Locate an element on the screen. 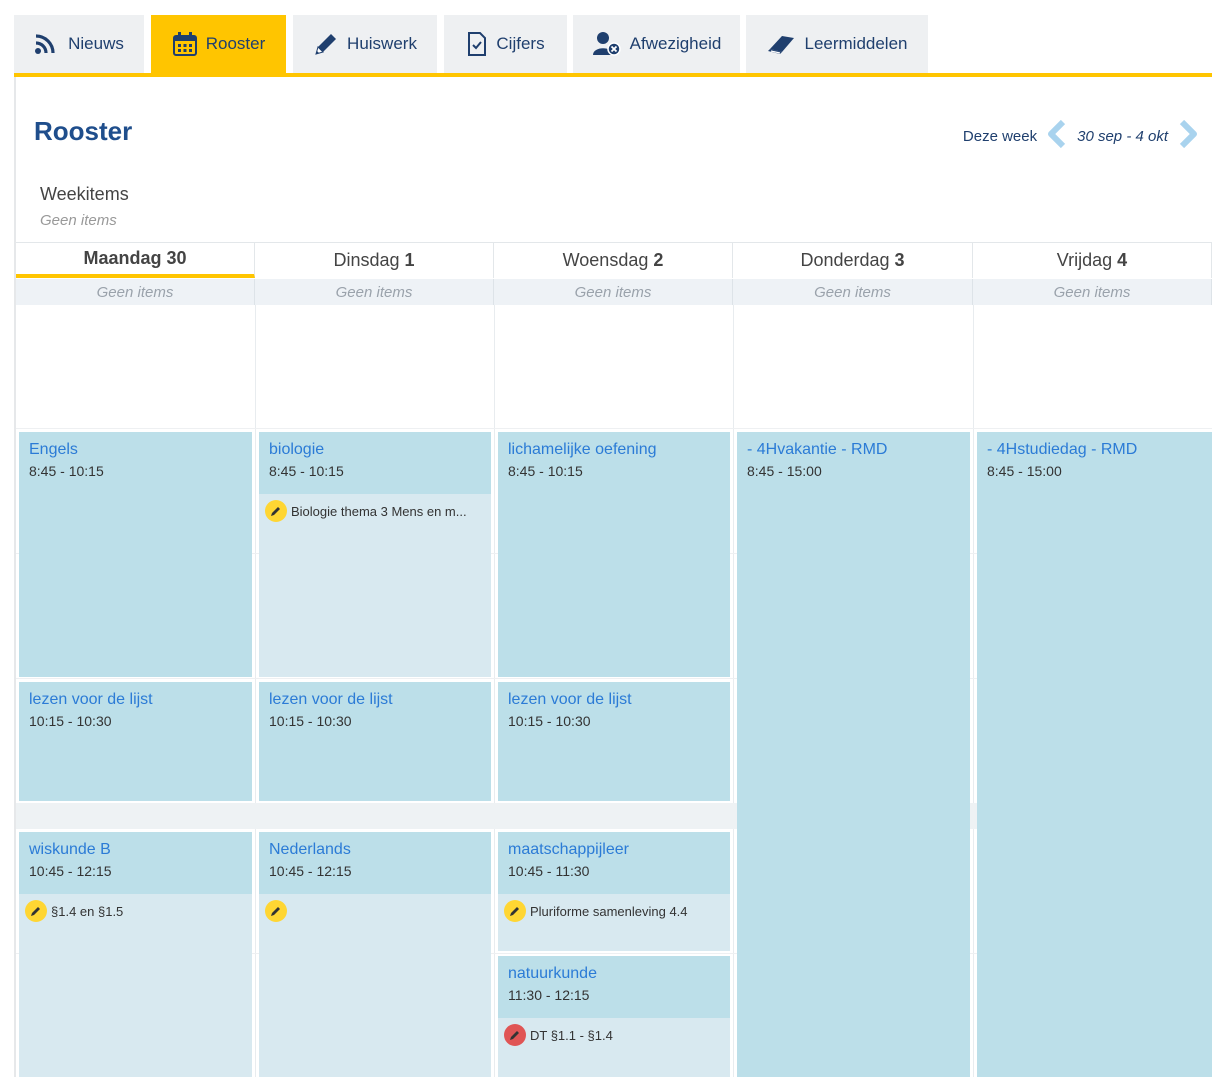 The height and width of the screenshot is (1077, 1212). user-absent-icon is located at coordinates (607, 44).